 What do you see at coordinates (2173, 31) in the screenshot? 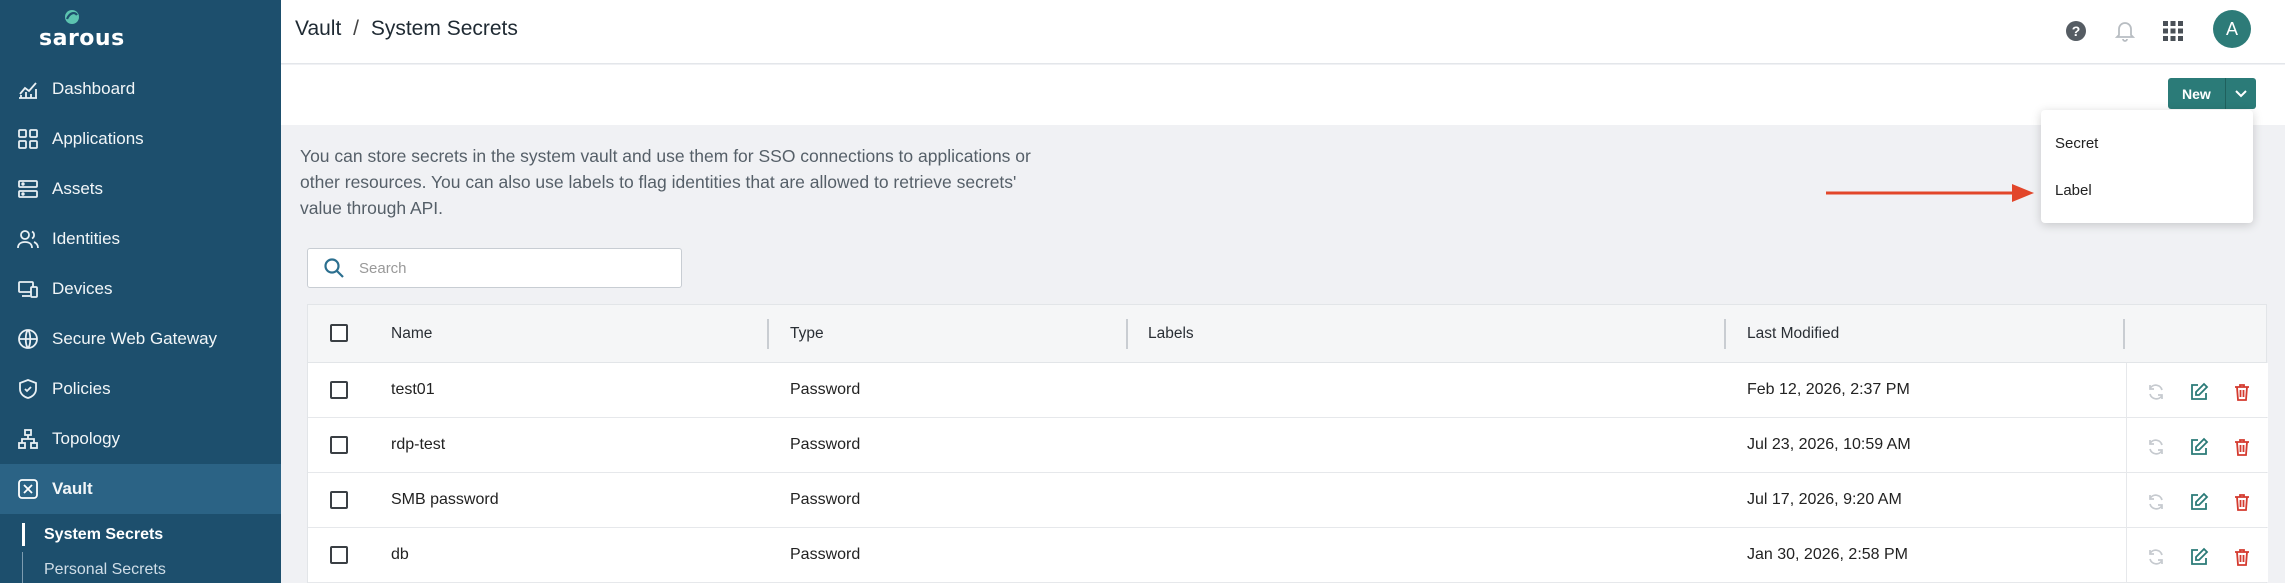
I see `apps-grid-icon` at bounding box center [2173, 31].